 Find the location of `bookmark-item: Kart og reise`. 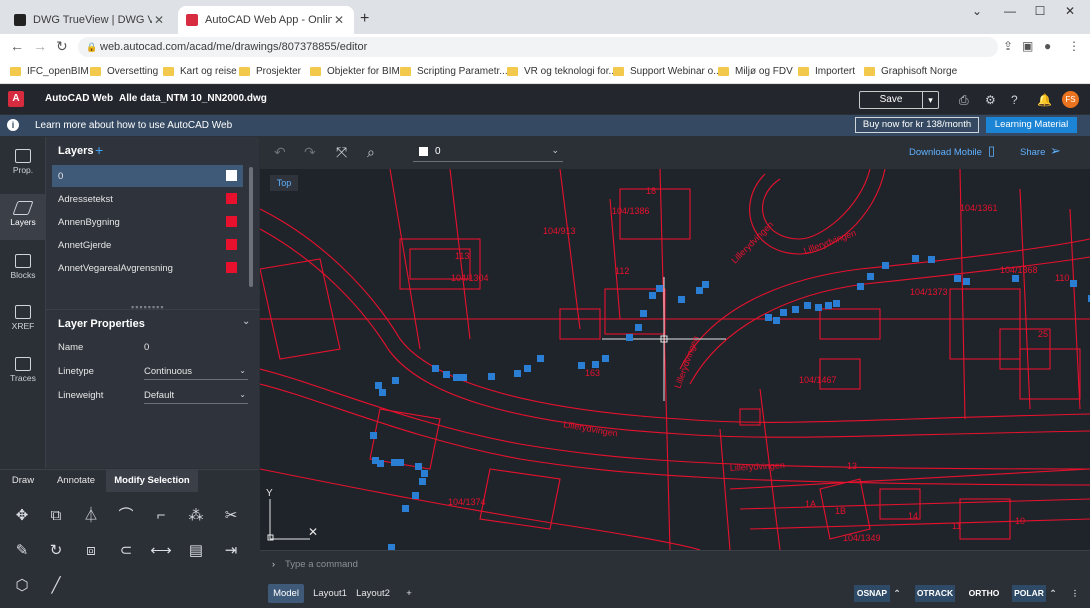

bookmark-item: Kart og reise is located at coordinates (200, 71).